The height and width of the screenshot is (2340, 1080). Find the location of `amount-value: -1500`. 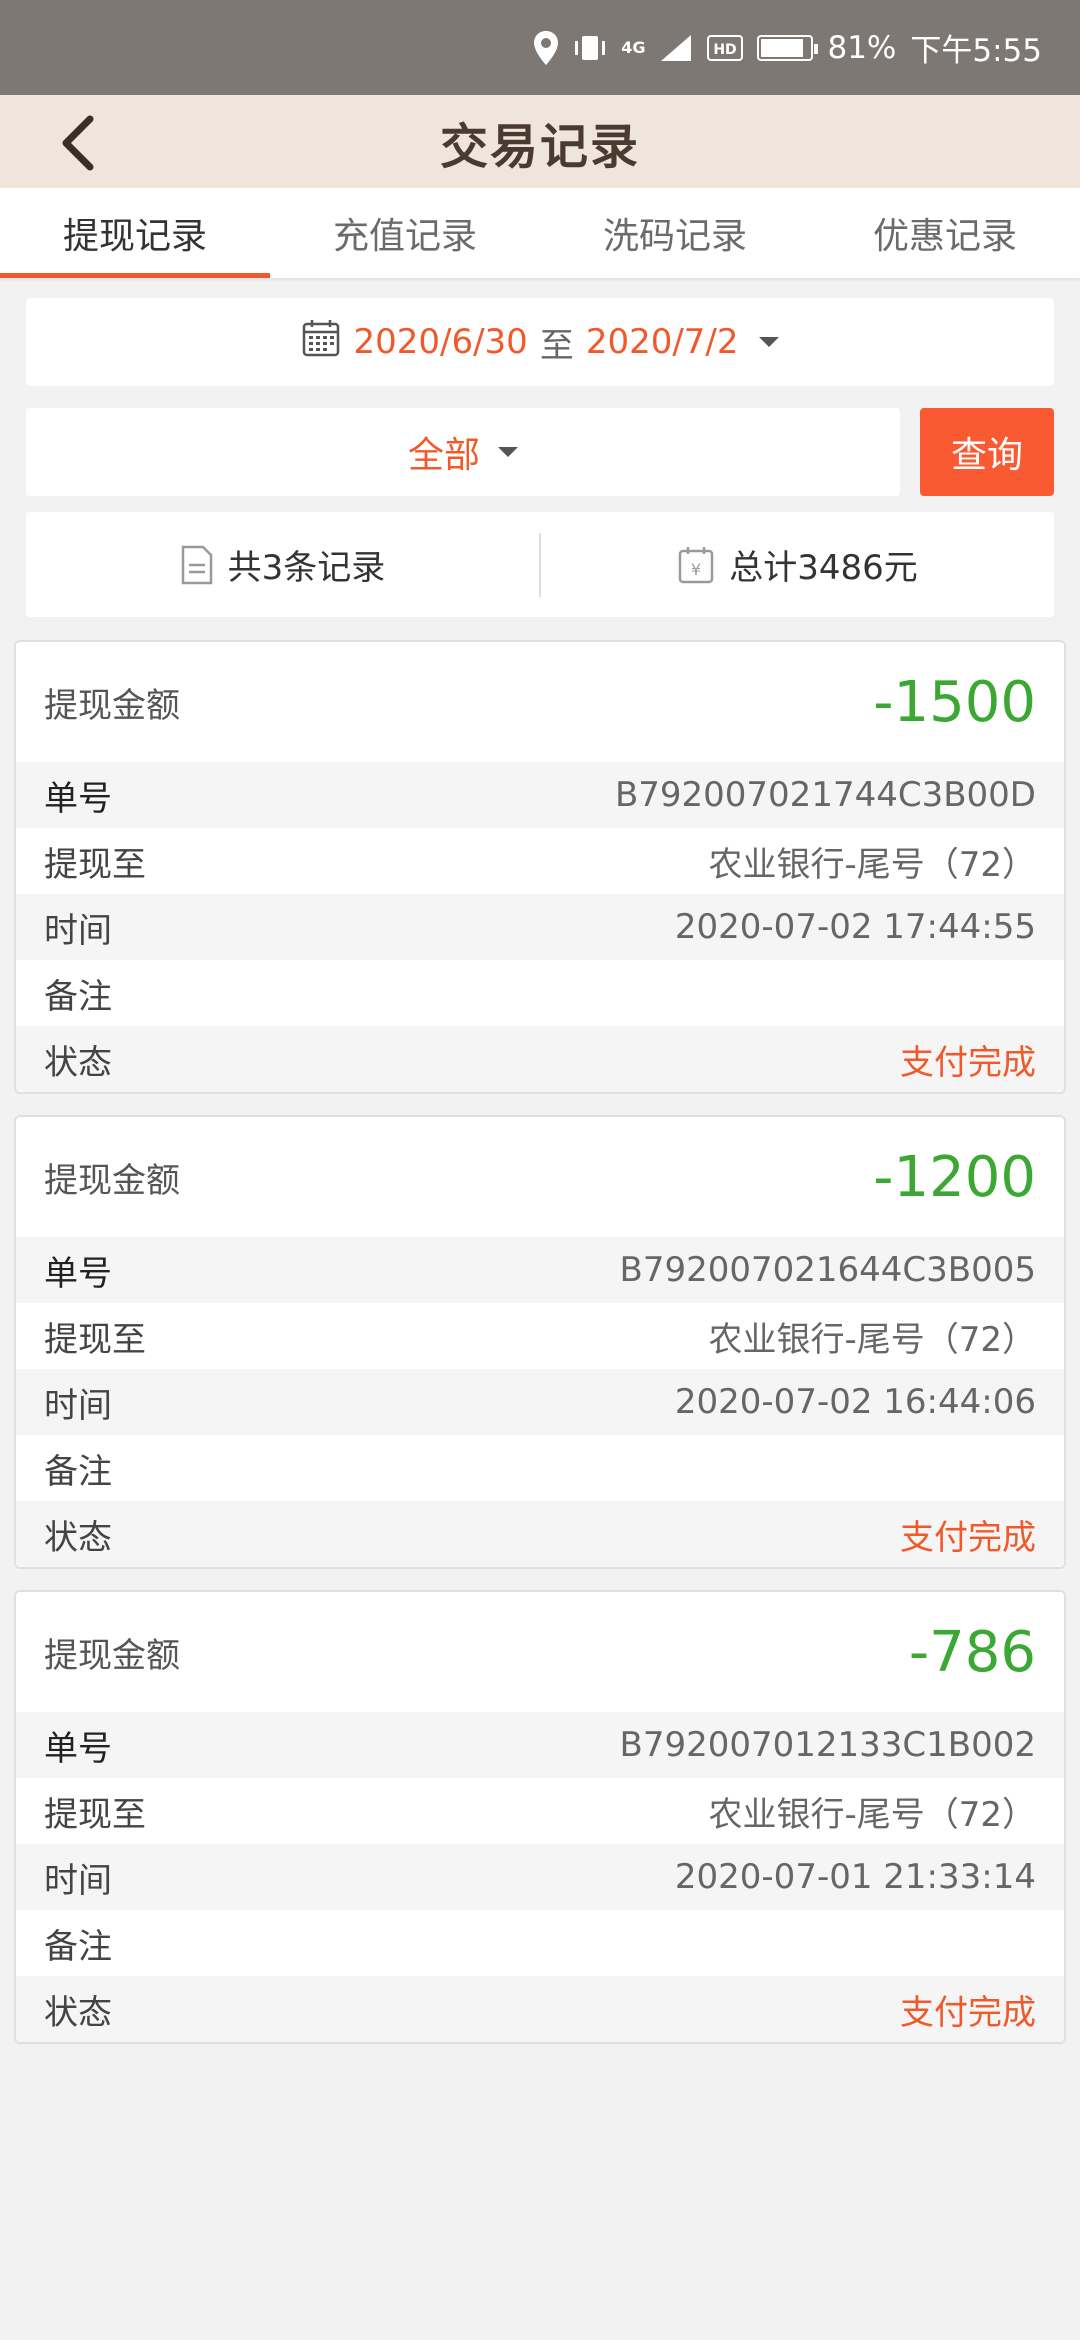

amount-value: -1500 is located at coordinates (954, 702).